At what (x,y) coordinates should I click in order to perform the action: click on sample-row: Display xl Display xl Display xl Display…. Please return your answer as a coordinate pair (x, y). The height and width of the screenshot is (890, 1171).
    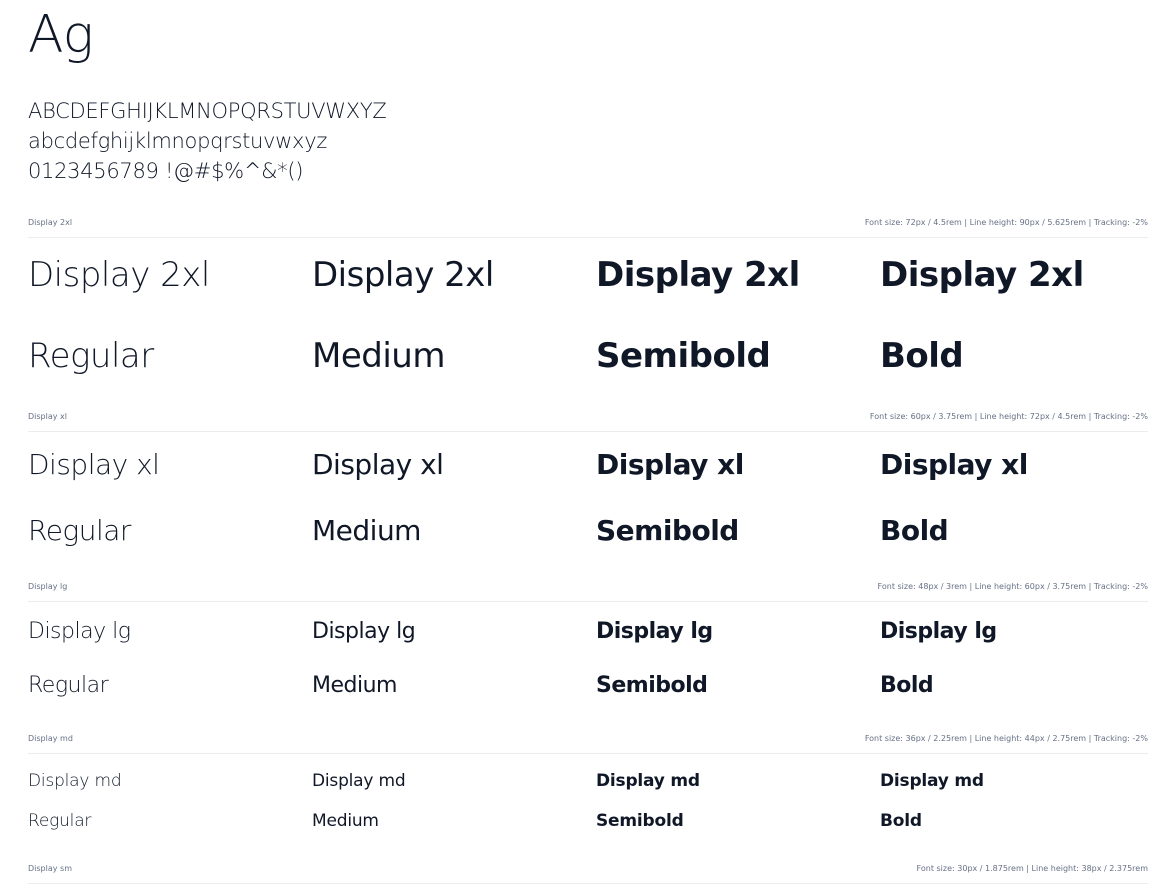
    Looking at the image, I should click on (588, 465).